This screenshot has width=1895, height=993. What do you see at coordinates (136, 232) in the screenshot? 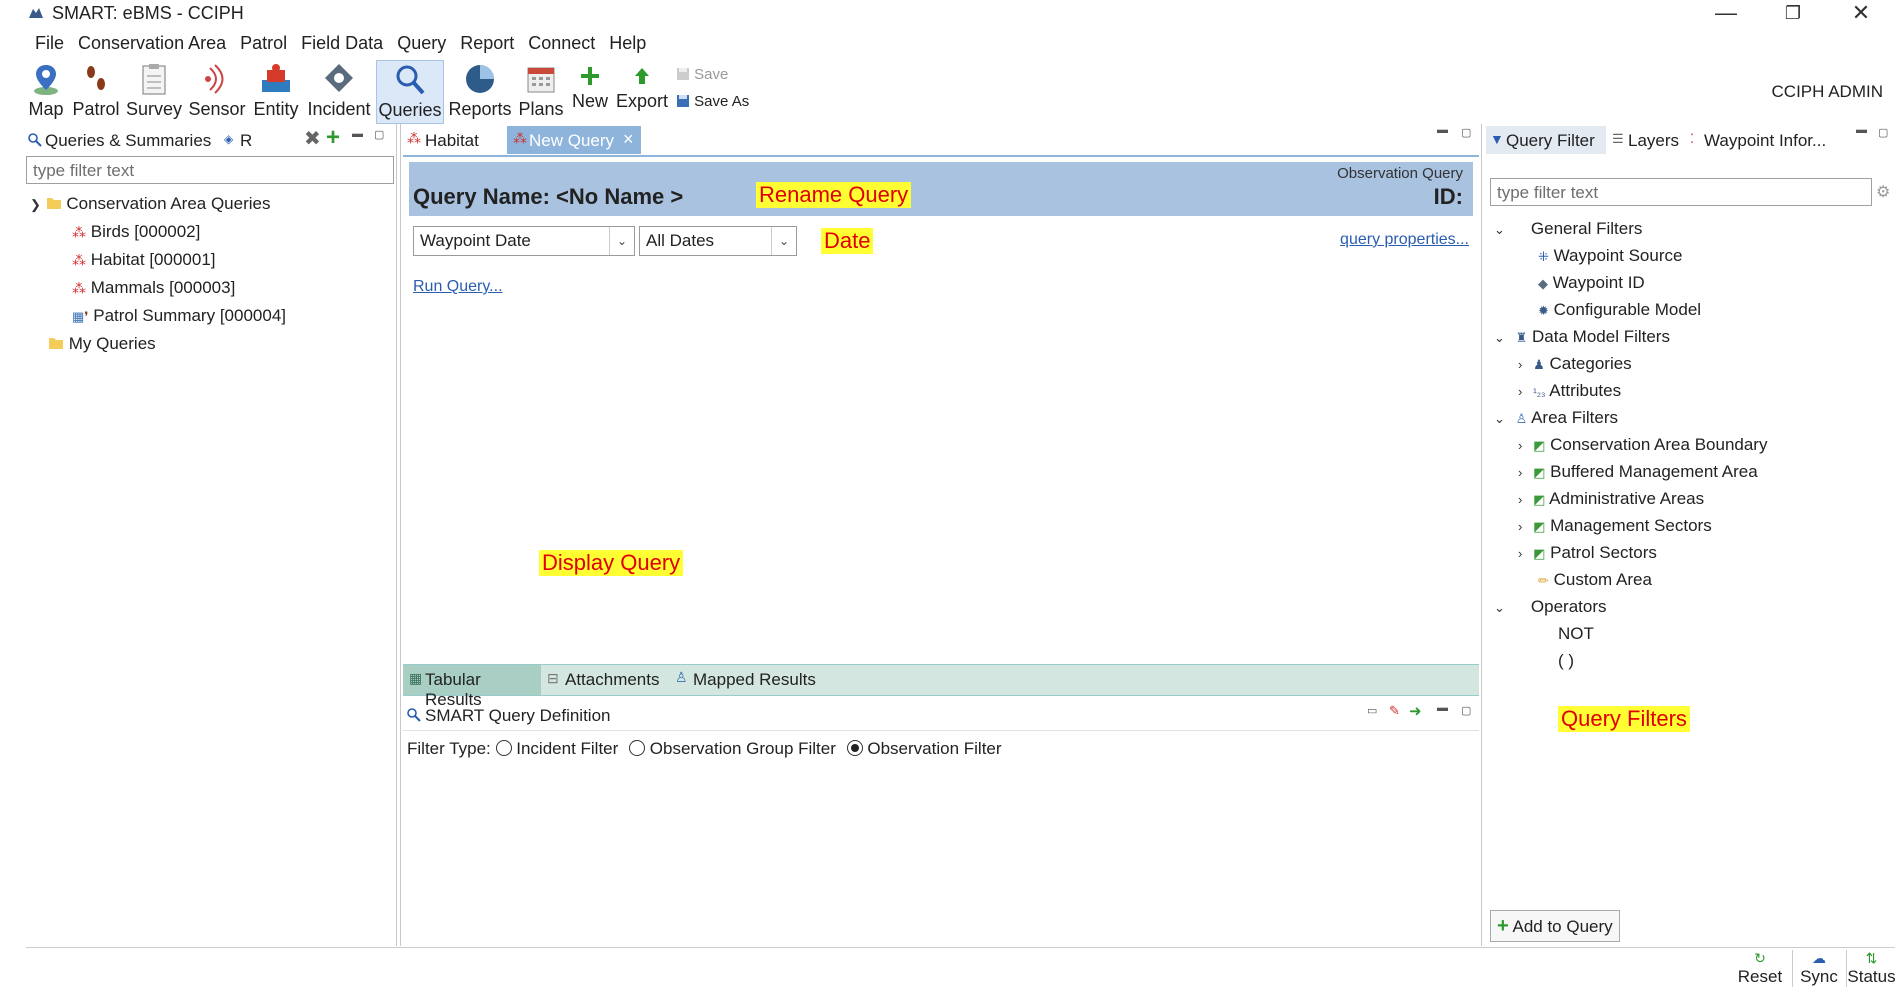
I see `tree-item-birds: ⁂ Birds [000002]` at bounding box center [136, 232].